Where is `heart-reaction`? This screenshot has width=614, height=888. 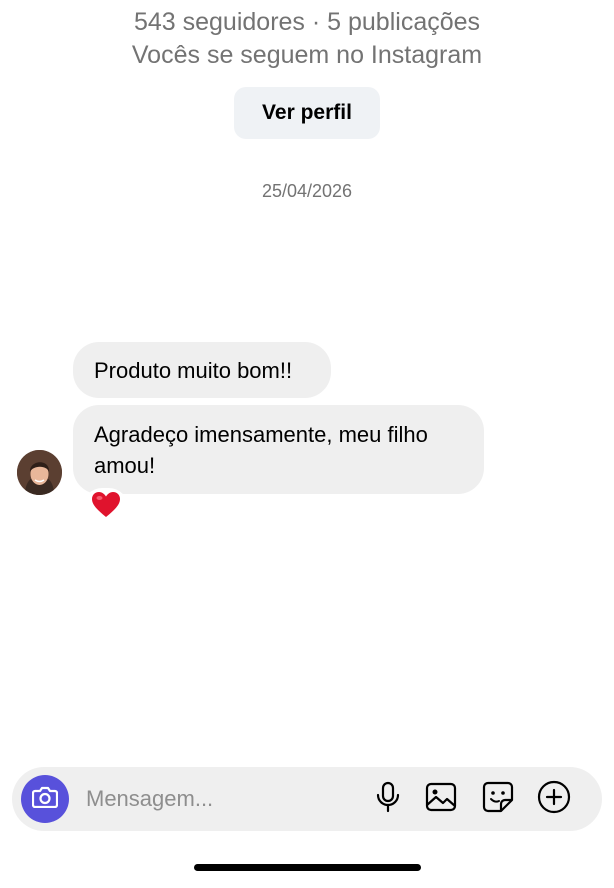 heart-reaction is located at coordinates (105, 507).